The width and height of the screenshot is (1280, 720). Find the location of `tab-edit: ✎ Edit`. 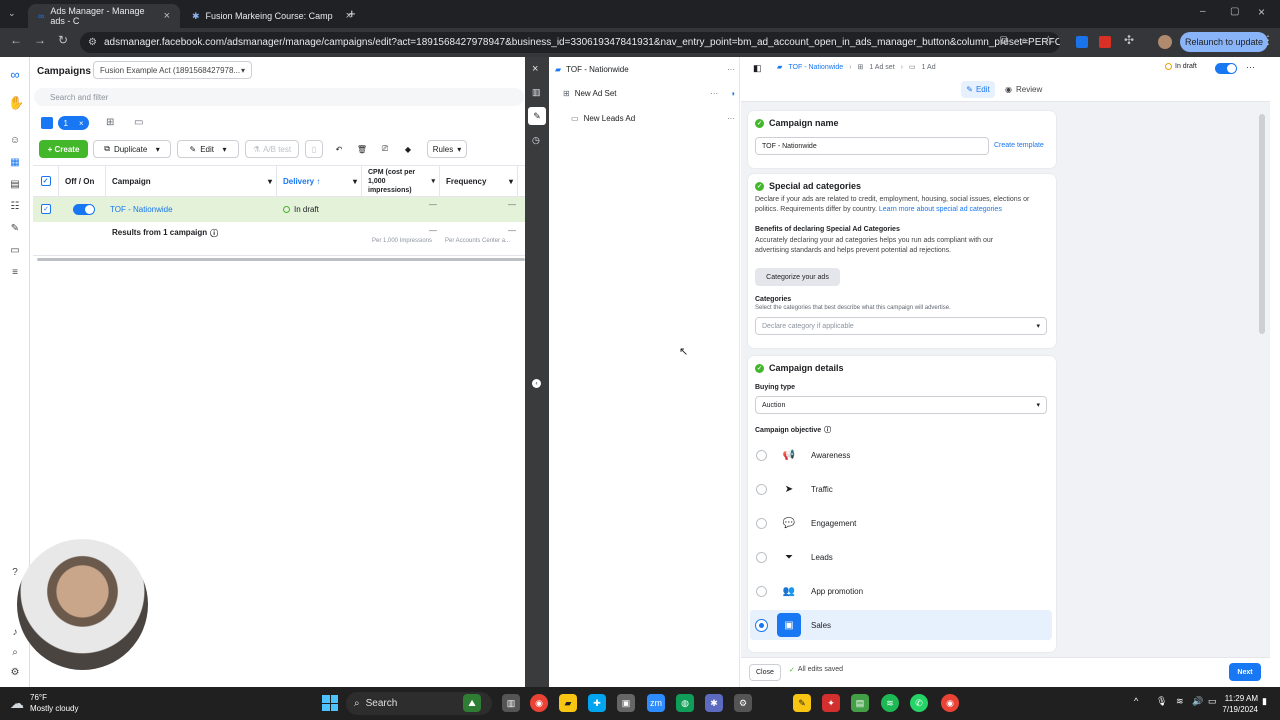

tab-edit: ✎ Edit is located at coordinates (978, 89).